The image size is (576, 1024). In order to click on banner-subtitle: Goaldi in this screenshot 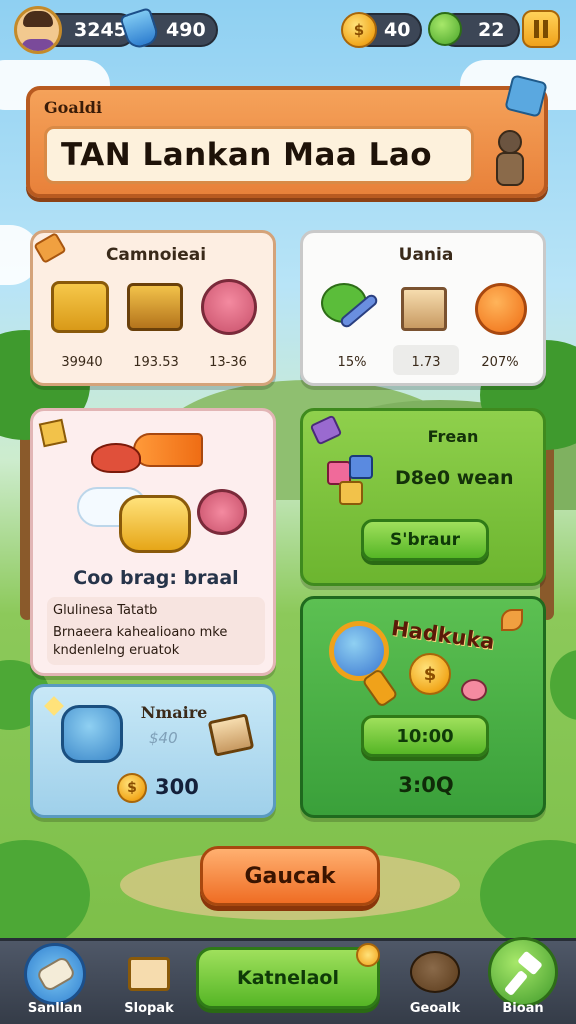, I will do `click(73, 107)`.